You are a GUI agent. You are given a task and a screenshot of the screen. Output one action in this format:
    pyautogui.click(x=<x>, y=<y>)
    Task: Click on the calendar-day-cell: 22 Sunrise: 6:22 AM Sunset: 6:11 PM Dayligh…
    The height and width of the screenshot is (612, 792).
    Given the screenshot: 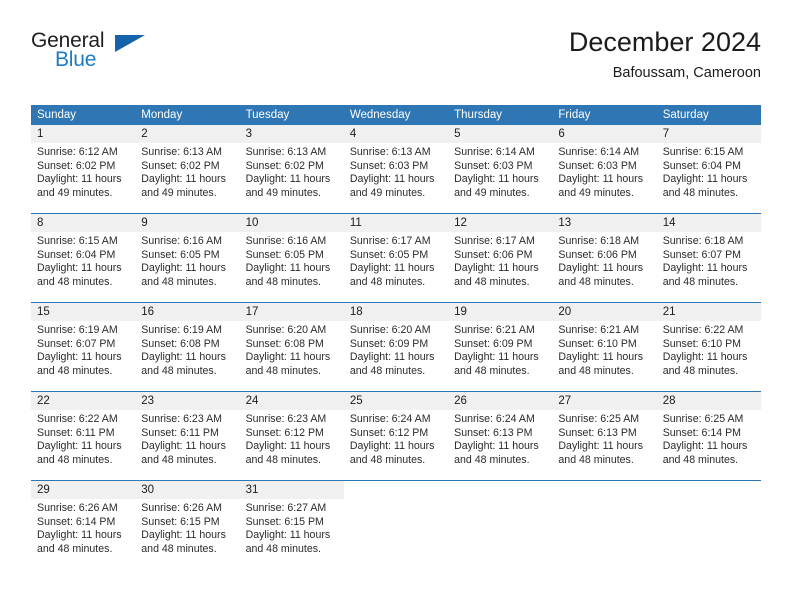 What is the action you would take?
    pyautogui.click(x=83, y=436)
    